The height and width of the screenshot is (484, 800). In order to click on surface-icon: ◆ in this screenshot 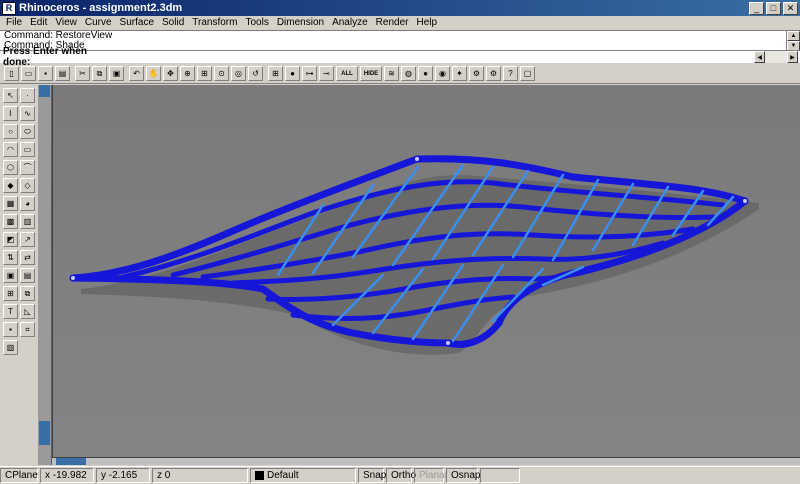, I will do `click(10, 185)`.